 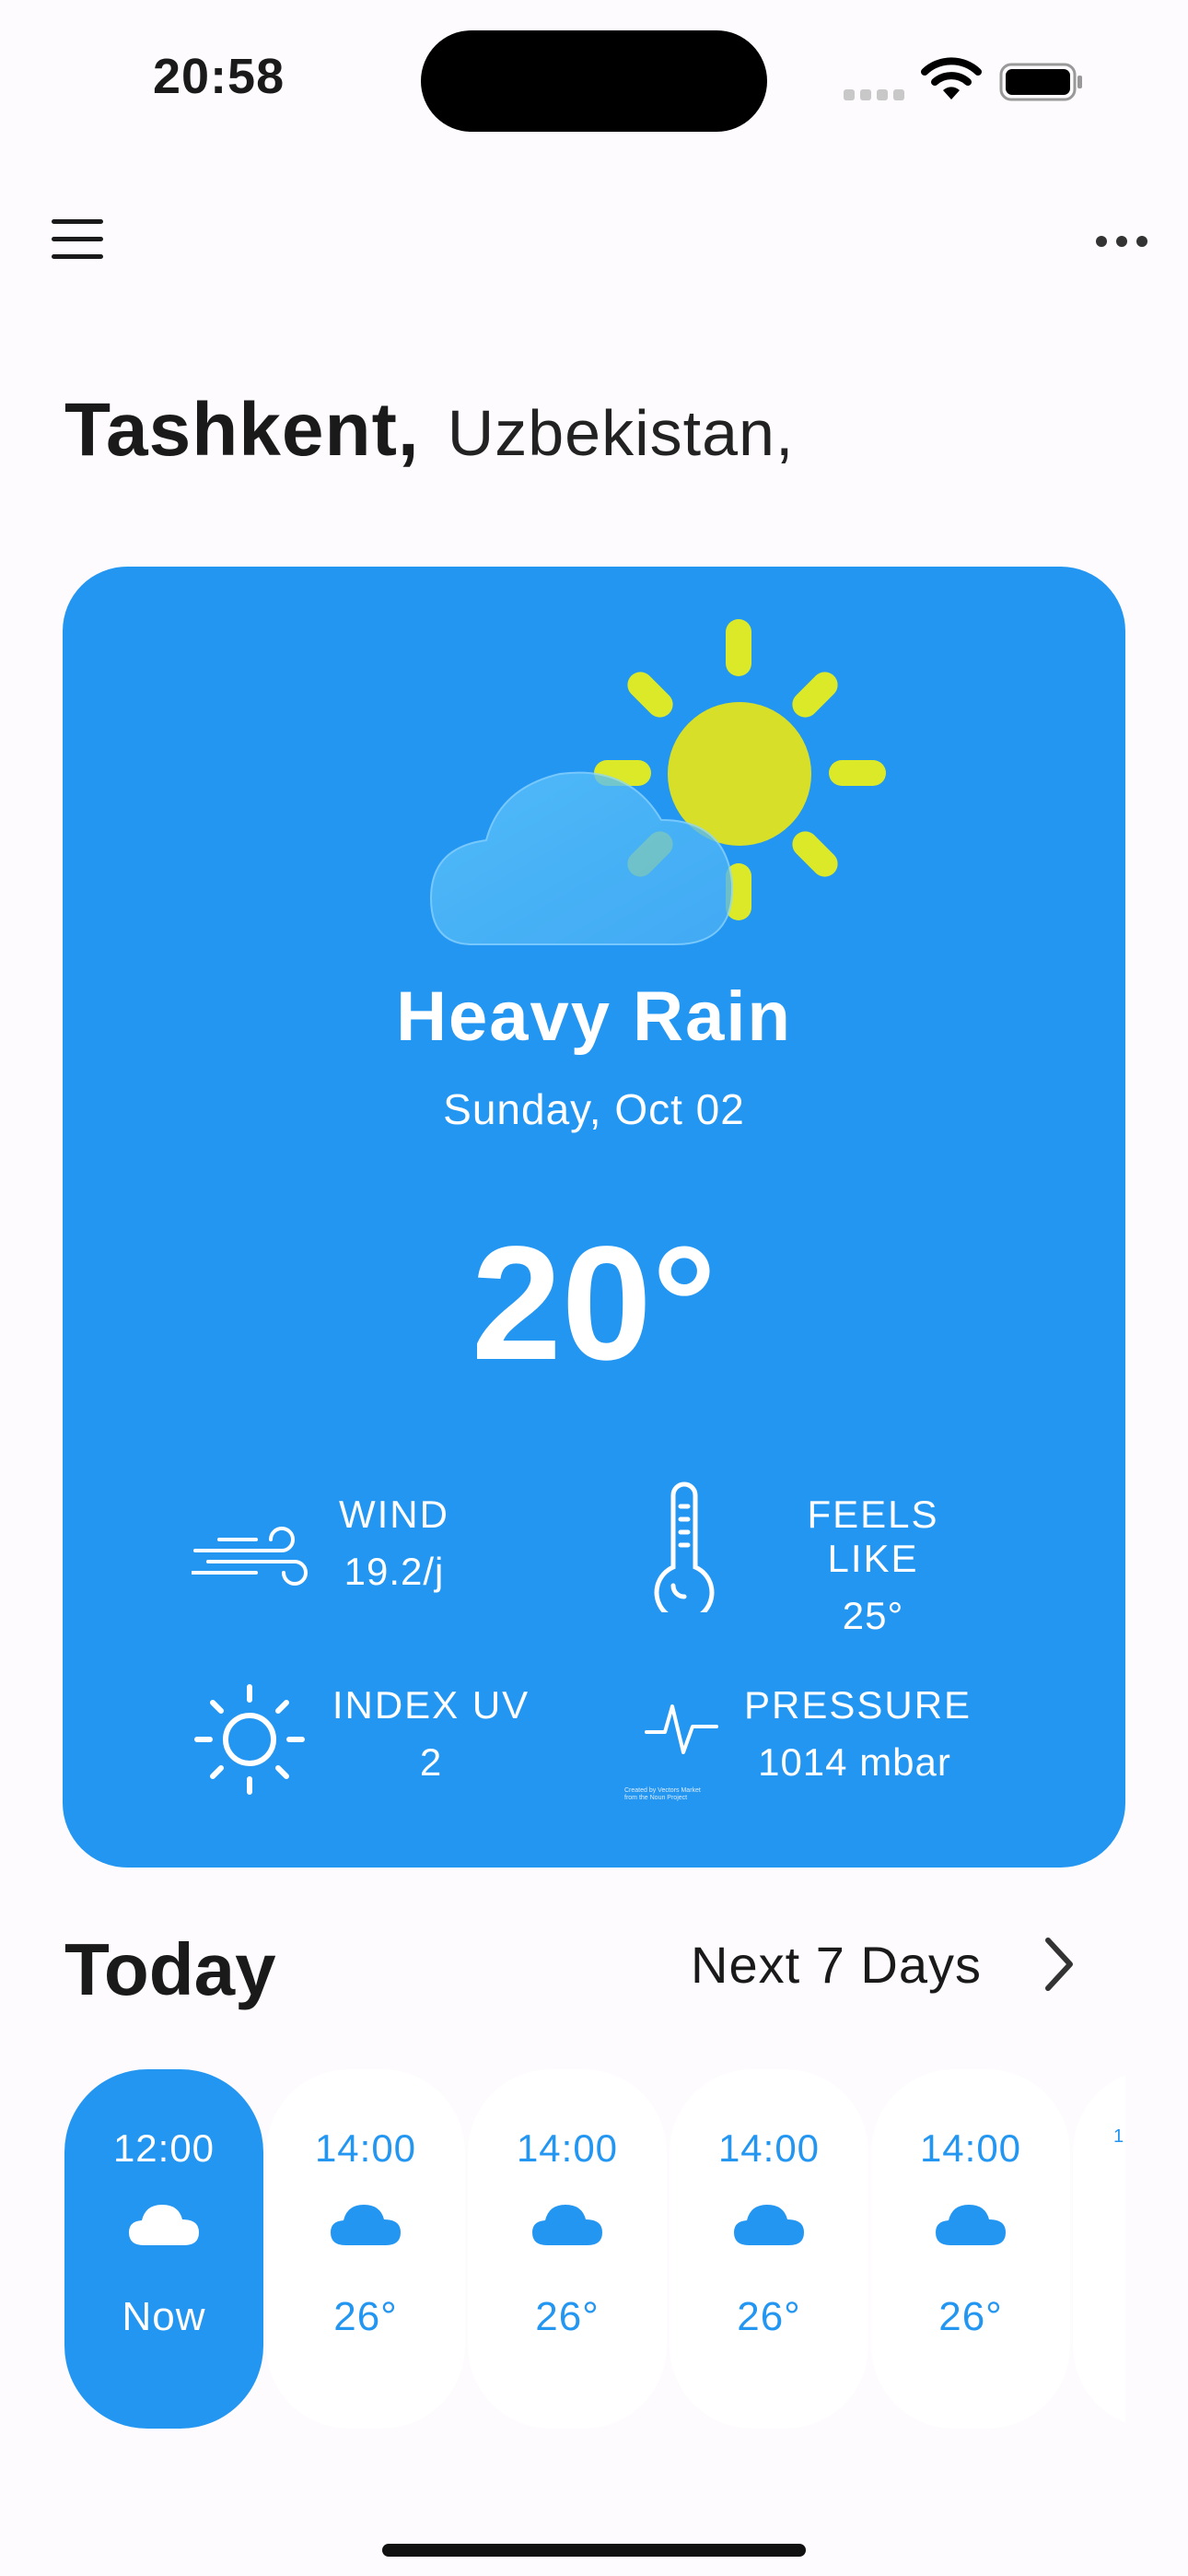 I want to click on feels-like-stat: FEELS LIKE 25°, so click(x=873, y=1565).